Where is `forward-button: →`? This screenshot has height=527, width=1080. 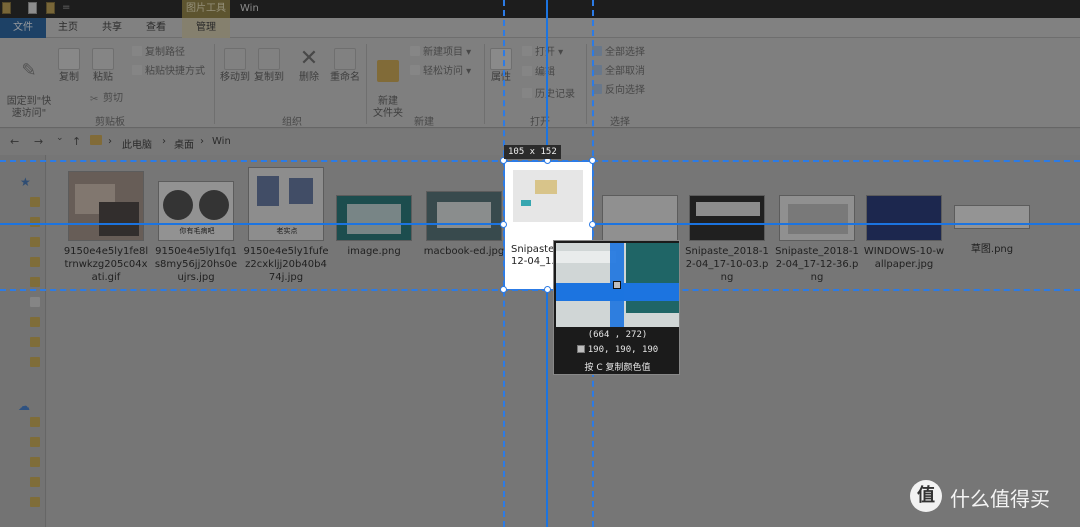 forward-button: → is located at coordinates (38, 141).